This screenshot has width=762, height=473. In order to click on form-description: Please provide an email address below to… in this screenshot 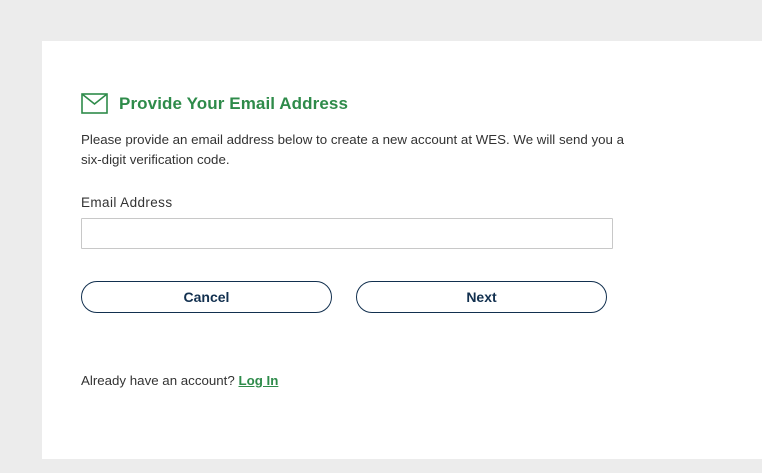, I will do `click(352, 149)`.